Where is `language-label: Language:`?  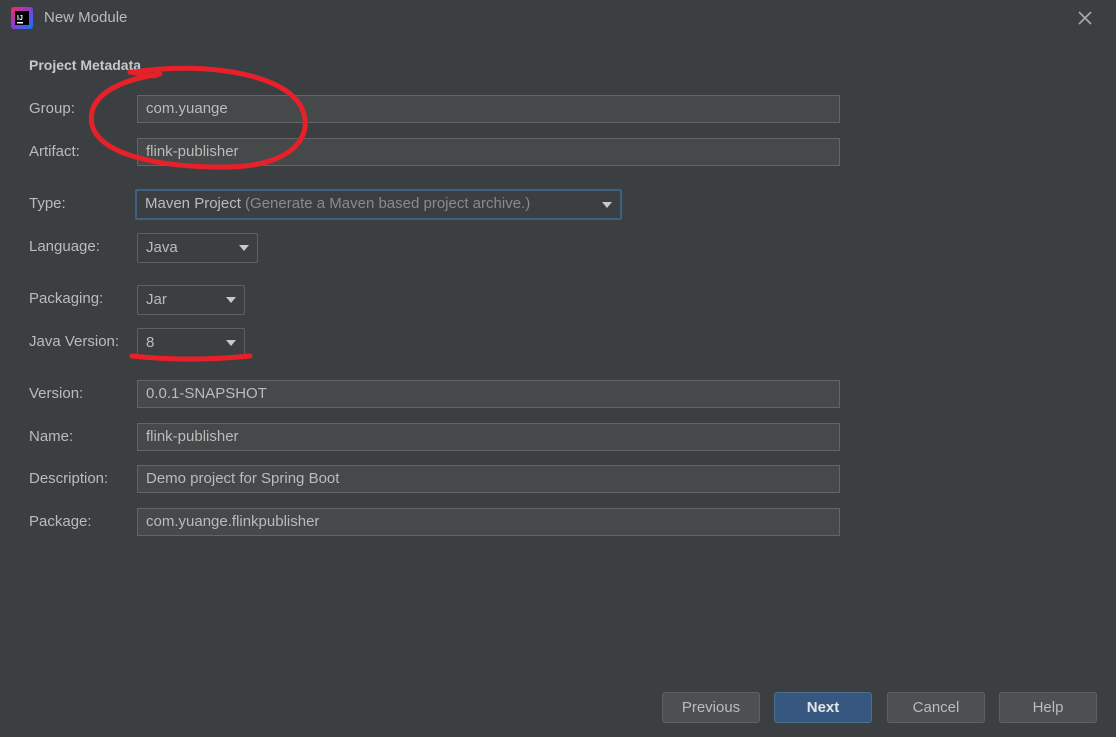 language-label: Language: is located at coordinates (64, 246).